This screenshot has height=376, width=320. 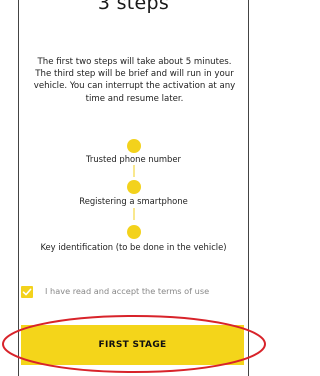 I want to click on check-icon, so click(x=27, y=292).